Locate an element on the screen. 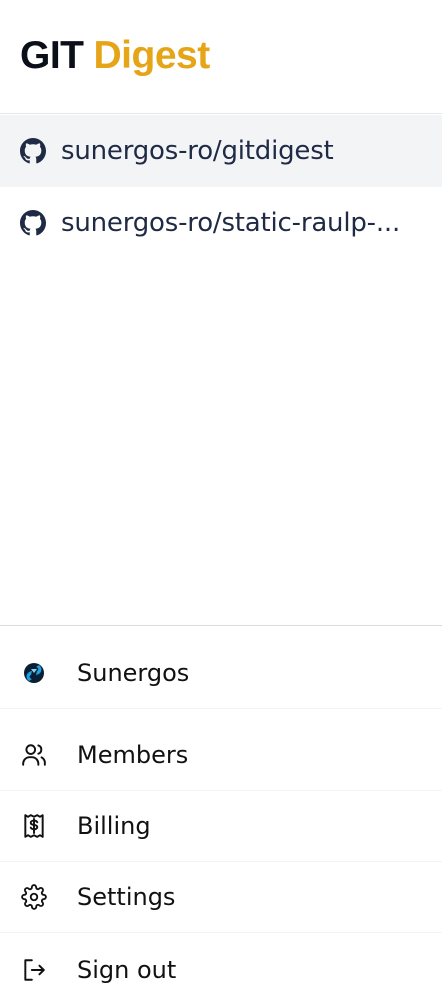 This screenshot has width=442, height=1000. settings-label: Settings is located at coordinates (126, 897).